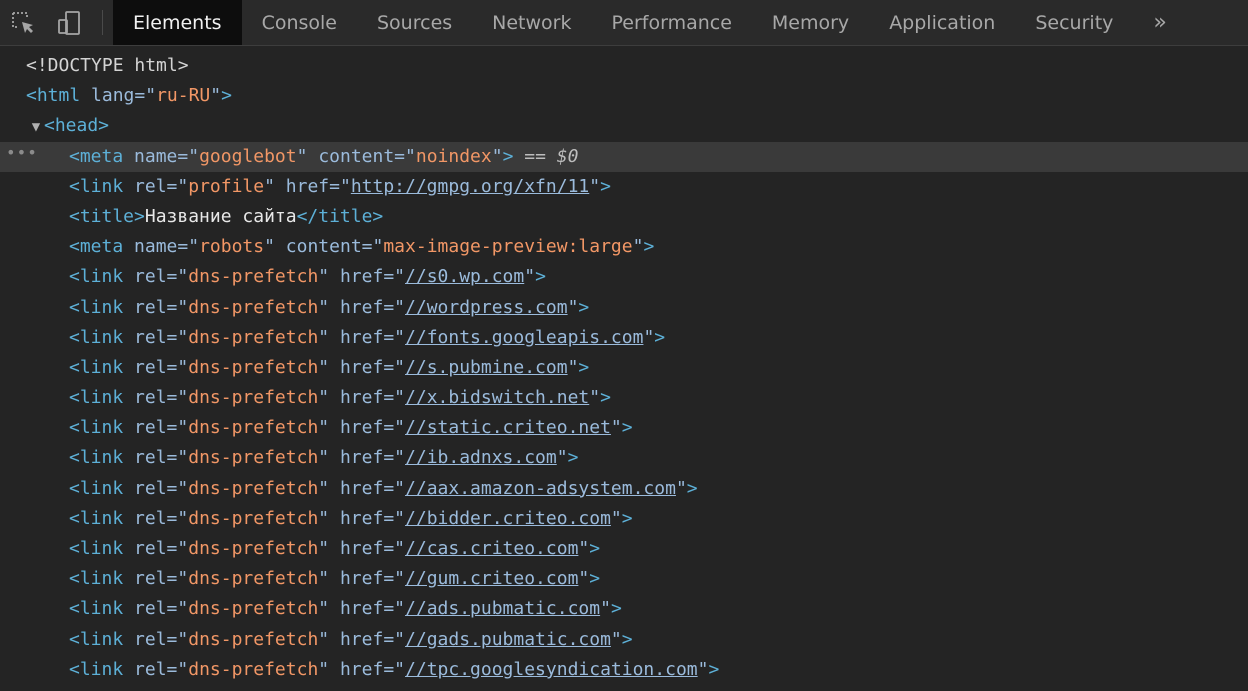 The image size is (1248, 691). What do you see at coordinates (107, 65) in the screenshot?
I see `doctype-text: <!DOCTYPE html>` at bounding box center [107, 65].